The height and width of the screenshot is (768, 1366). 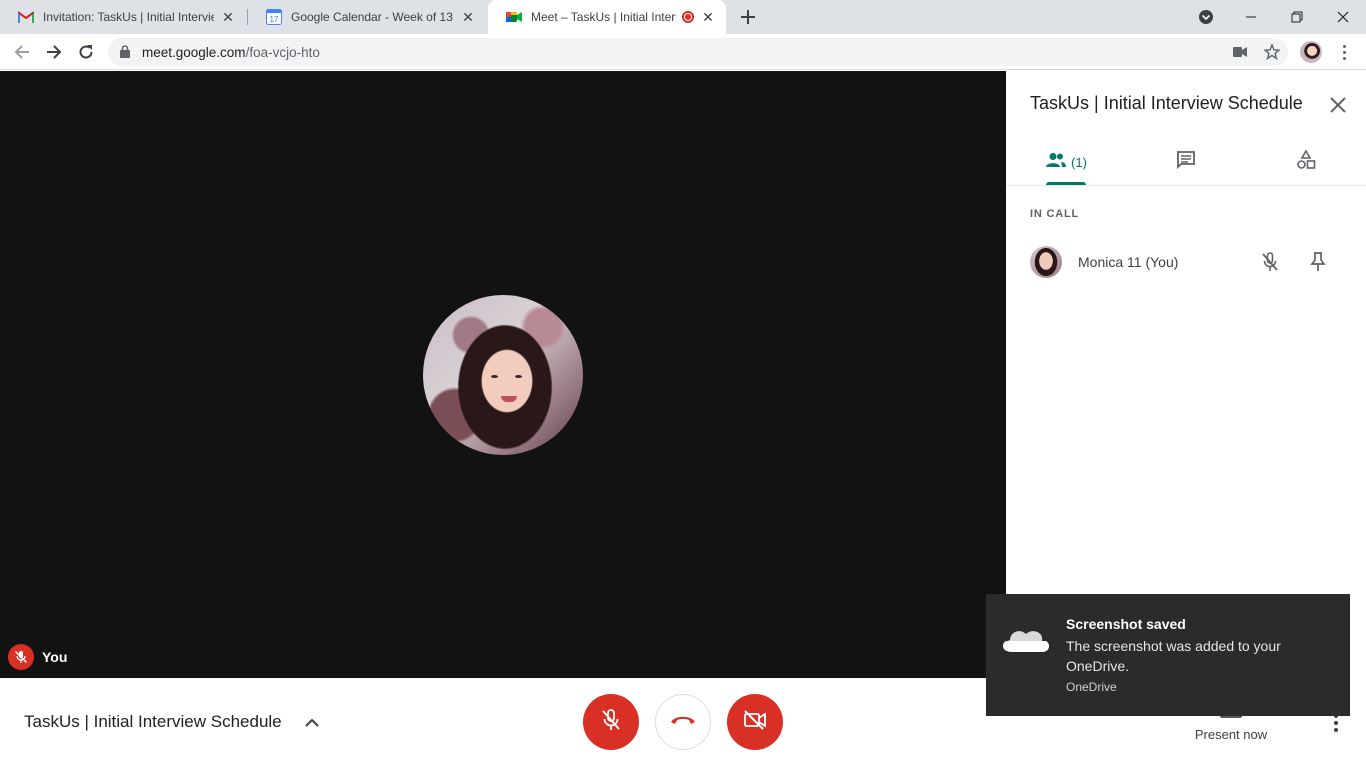 What do you see at coordinates (514, 17) in the screenshot?
I see `meet-icon` at bounding box center [514, 17].